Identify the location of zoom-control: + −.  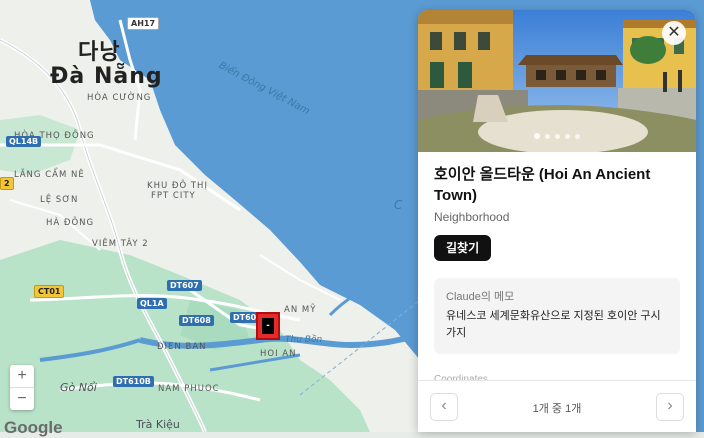
(22, 387).